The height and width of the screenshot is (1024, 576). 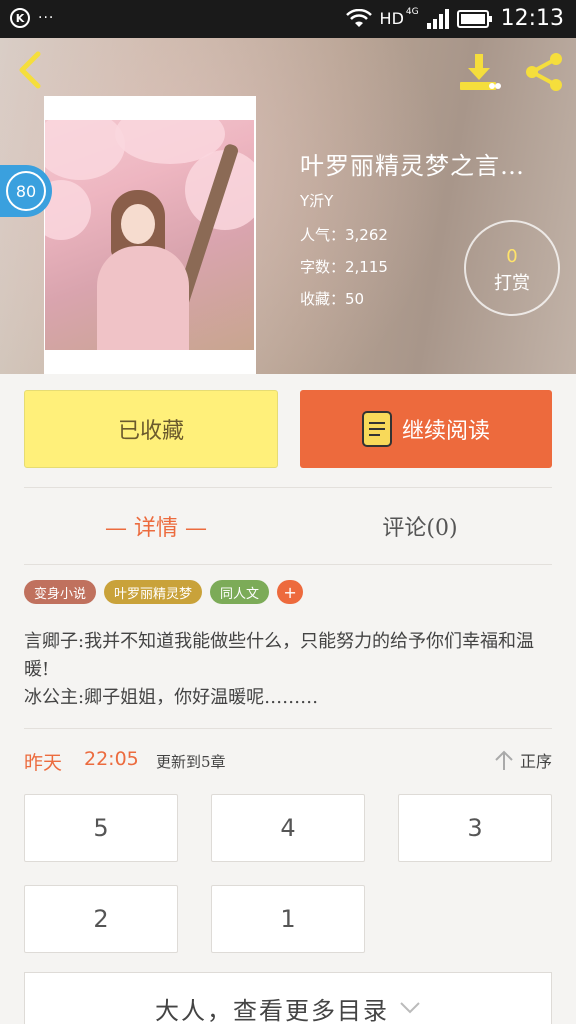 What do you see at coordinates (412, 11) in the screenshot?
I see `network-type: 4G` at bounding box center [412, 11].